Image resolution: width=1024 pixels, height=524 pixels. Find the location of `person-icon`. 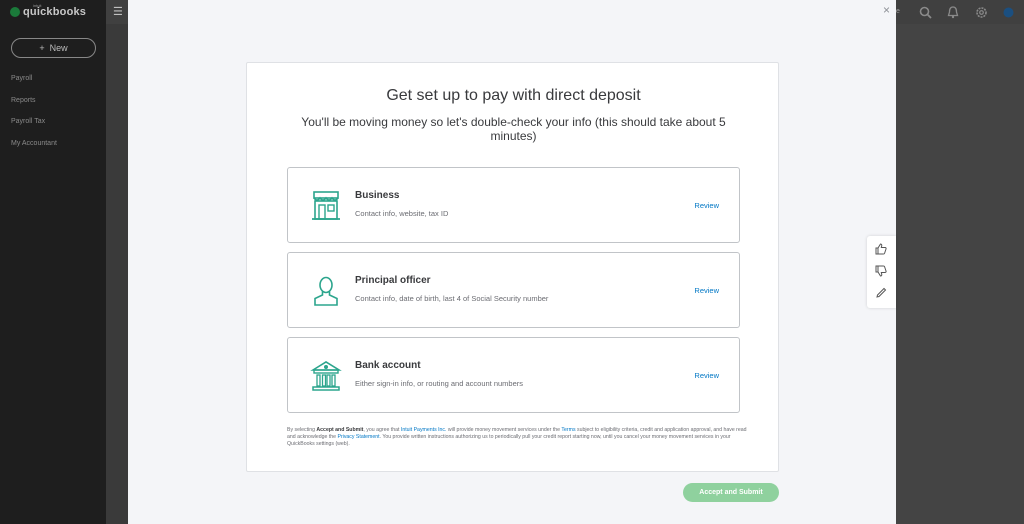

person-icon is located at coordinates (326, 291).